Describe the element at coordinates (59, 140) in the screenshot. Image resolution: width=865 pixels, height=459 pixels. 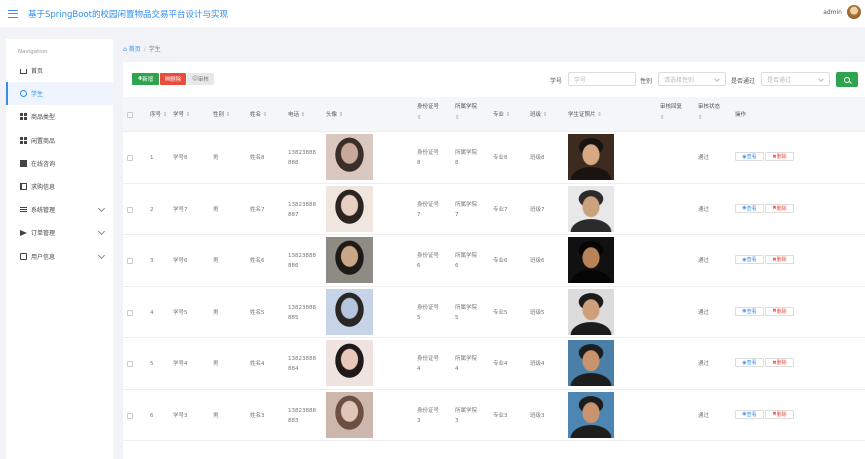
I see `sidebar-item-idle-goods: 闲置商品` at that location.